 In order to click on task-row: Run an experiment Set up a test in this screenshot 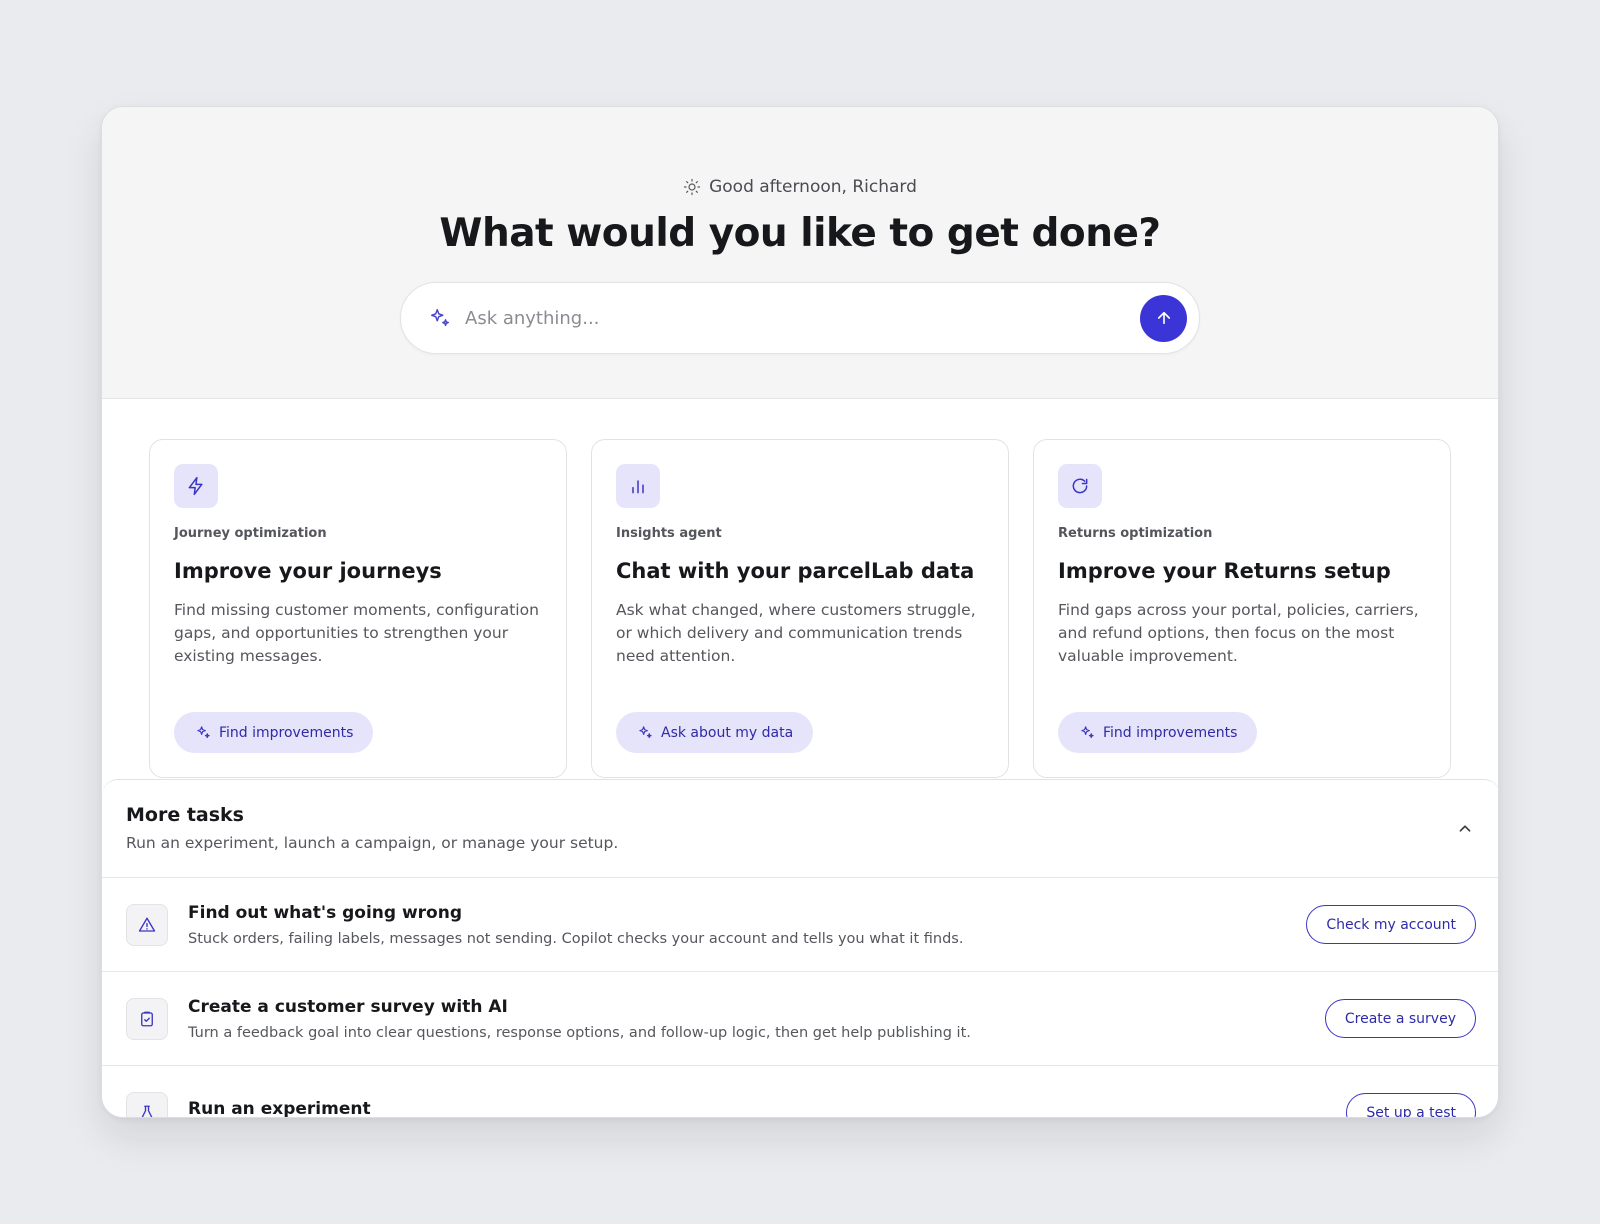, I will do `click(800, 1092)`.